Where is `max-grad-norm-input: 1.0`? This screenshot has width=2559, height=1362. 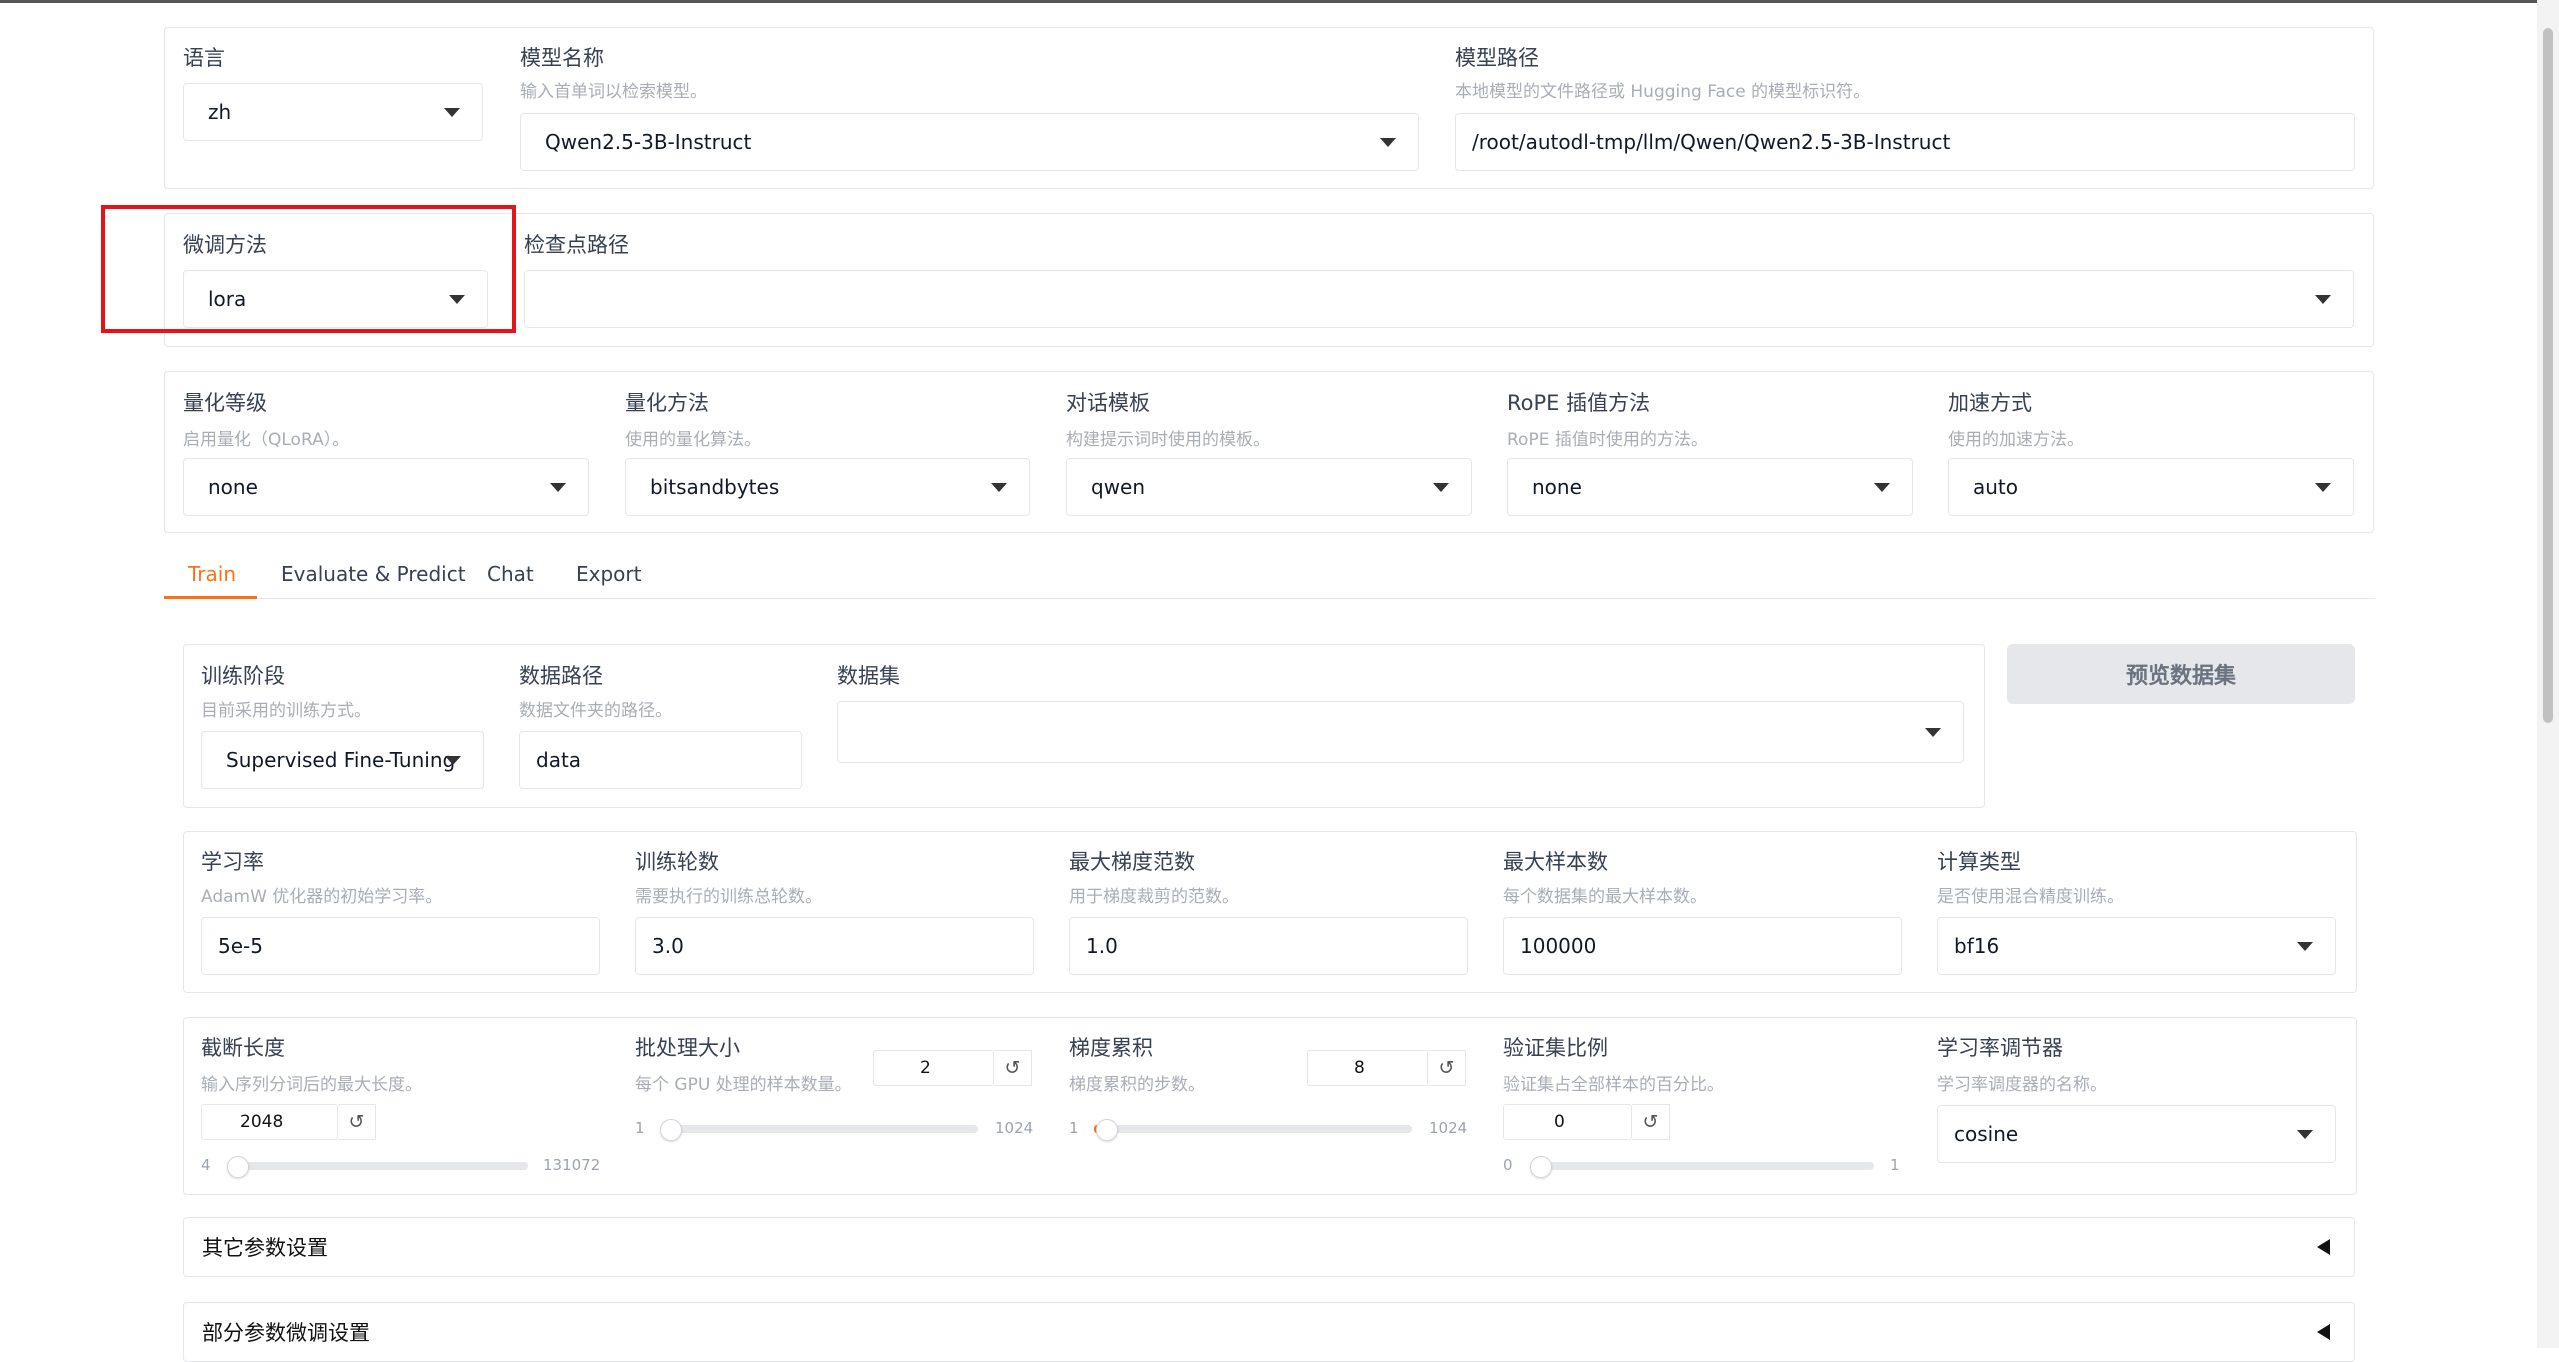 max-grad-norm-input: 1.0 is located at coordinates (1268, 946).